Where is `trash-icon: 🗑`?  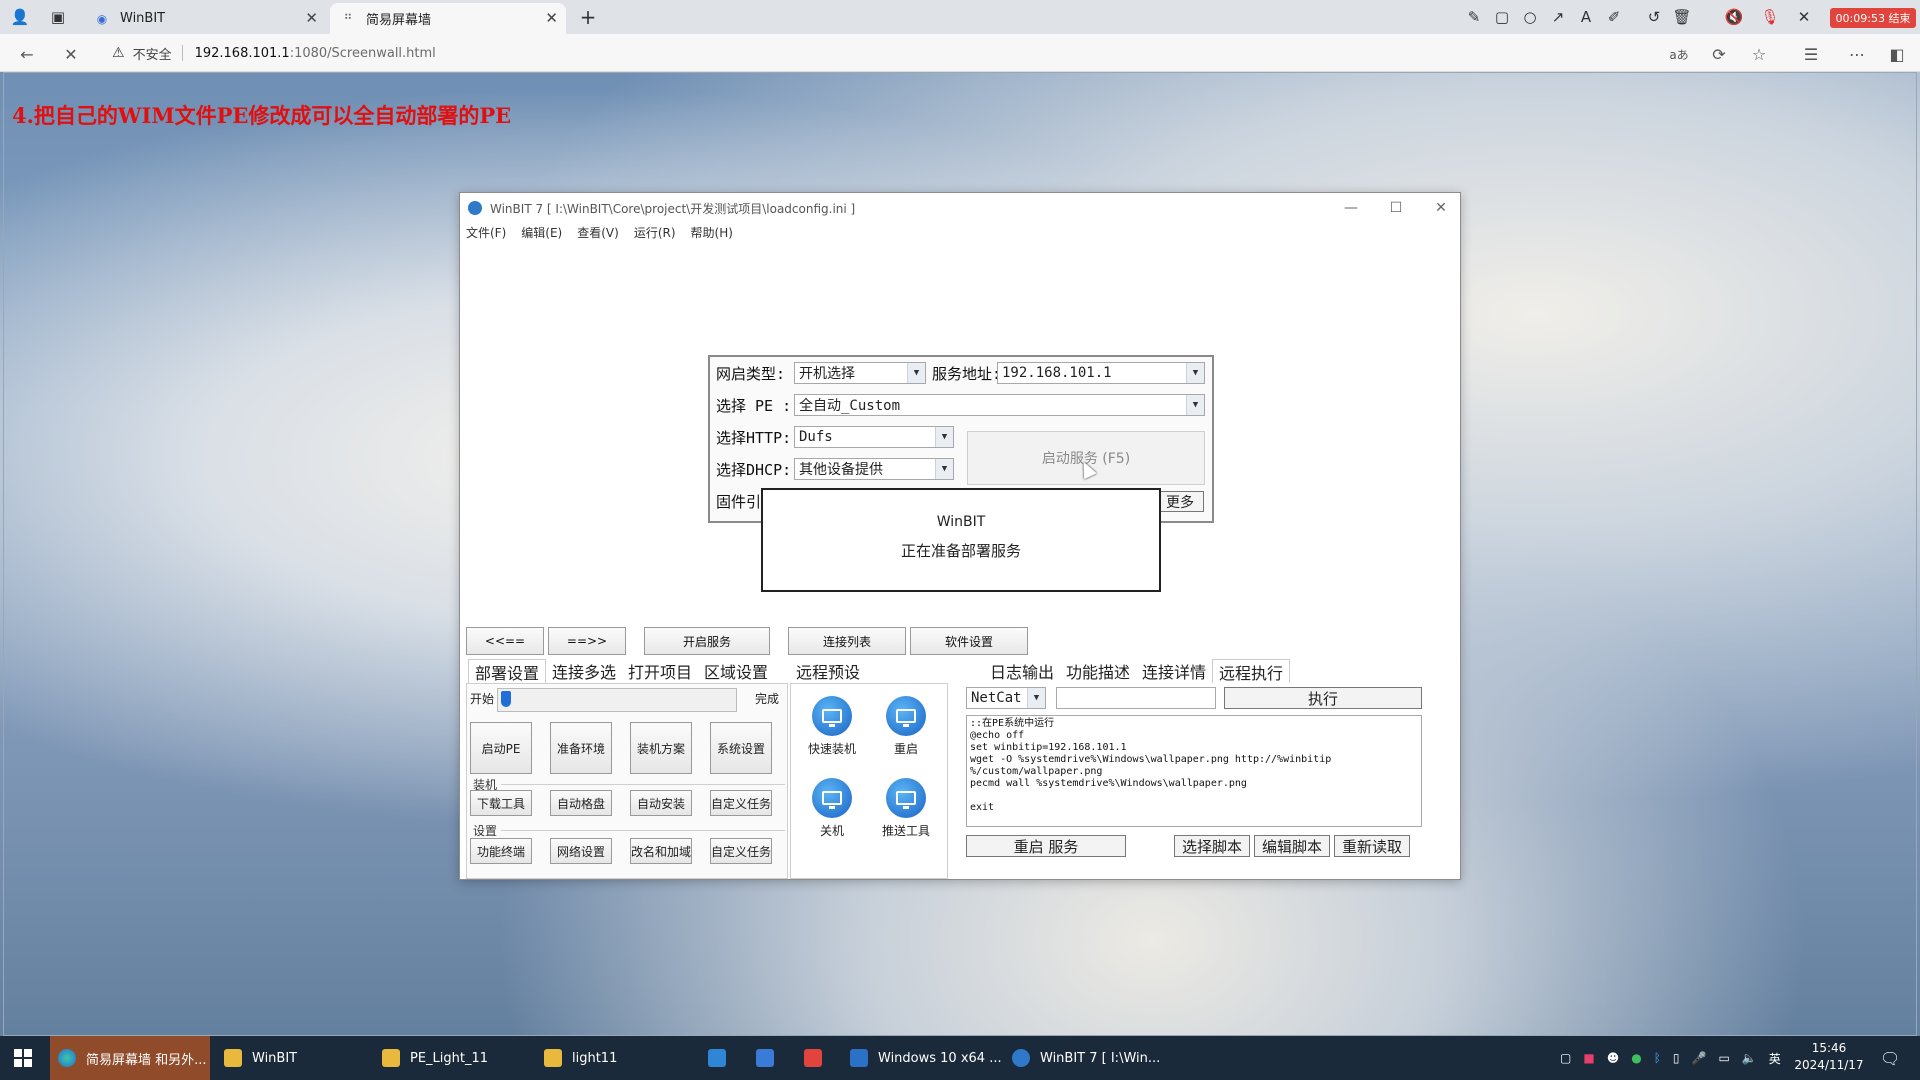
trash-icon: 🗑 is located at coordinates (1682, 17).